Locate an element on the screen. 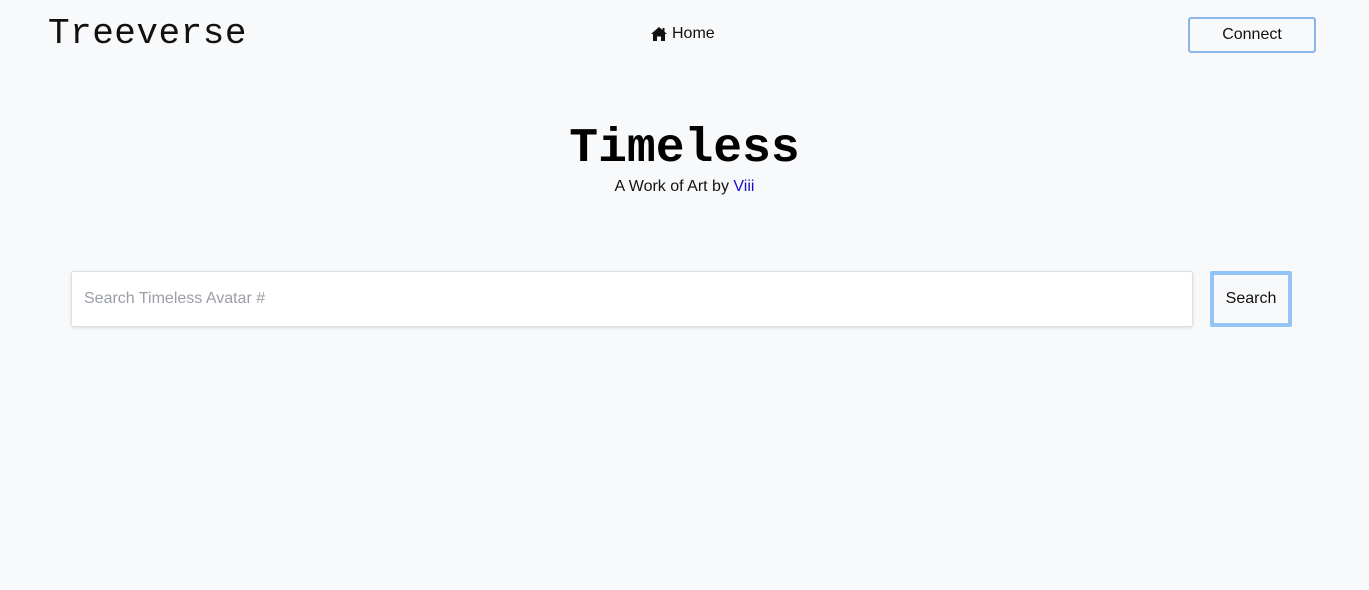  search-input is located at coordinates (632, 299).